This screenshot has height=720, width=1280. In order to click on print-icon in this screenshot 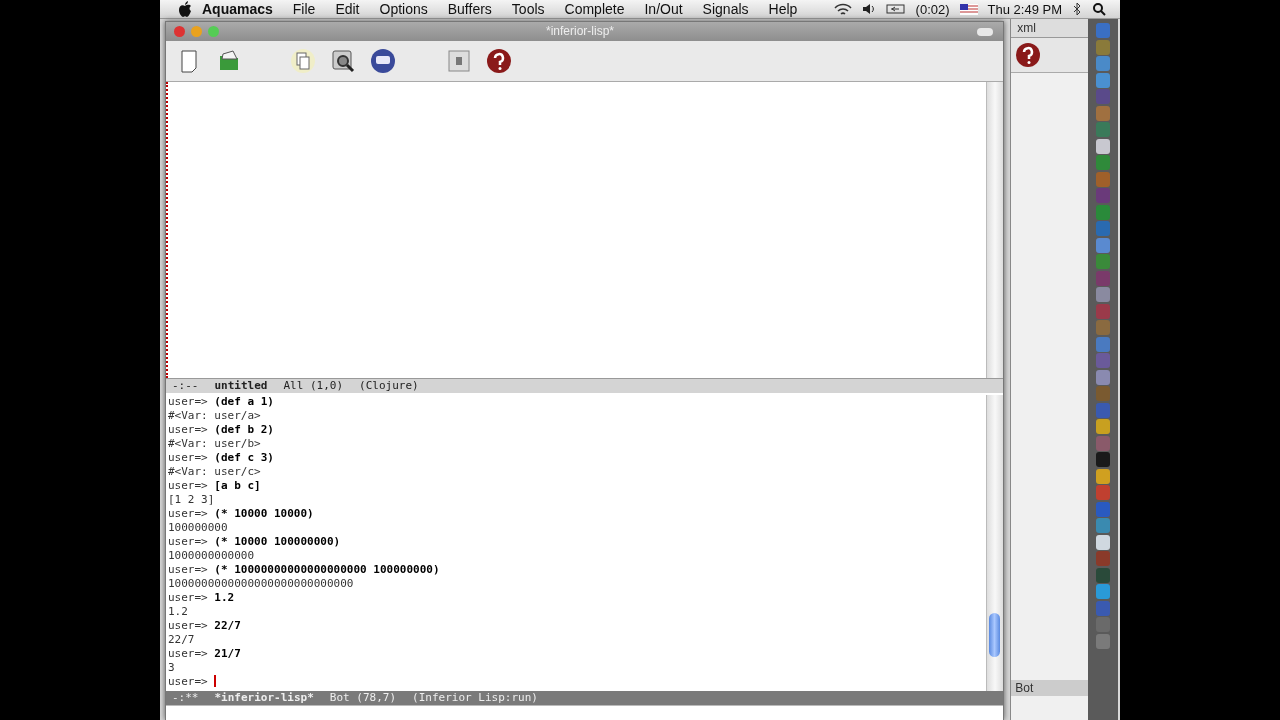, I will do `click(459, 61)`.